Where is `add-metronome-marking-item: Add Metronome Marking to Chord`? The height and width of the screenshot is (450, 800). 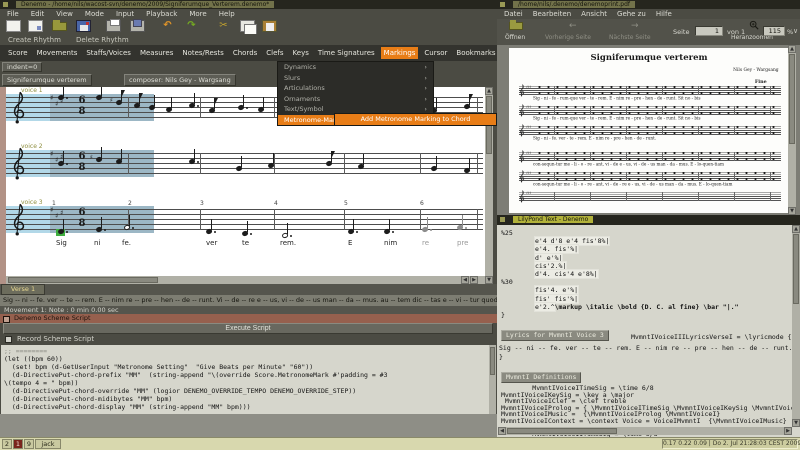 add-metronome-marking-item: Add Metronome Marking to Chord is located at coordinates (415, 119).